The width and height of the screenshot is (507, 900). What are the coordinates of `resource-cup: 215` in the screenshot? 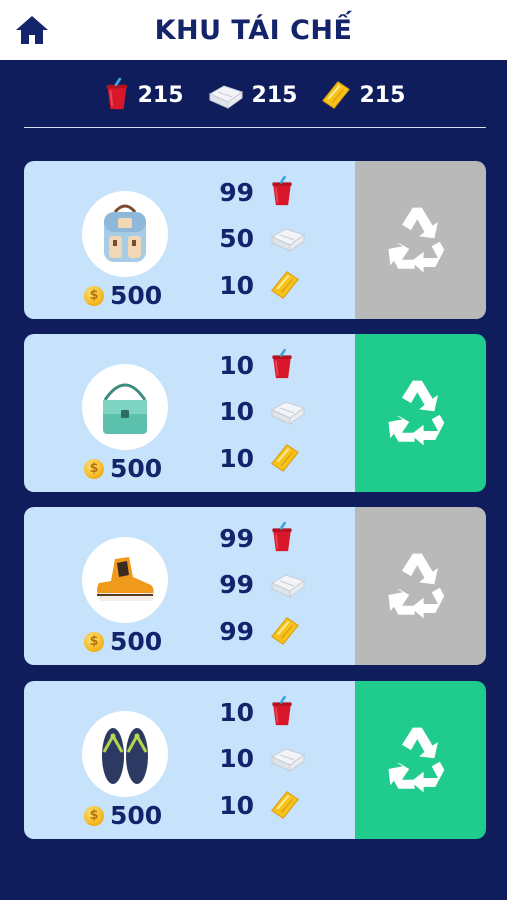 It's located at (143, 95).